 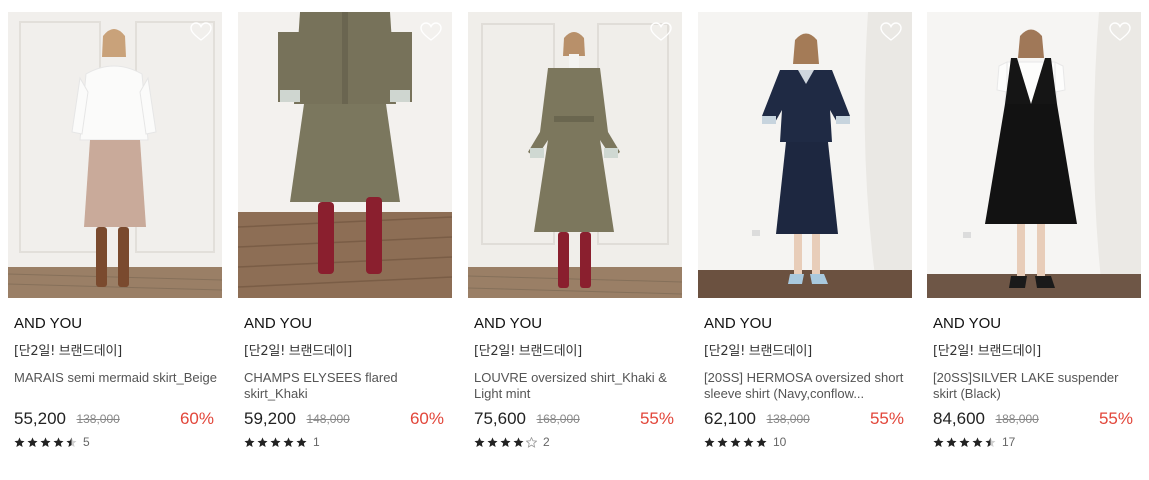 I want to click on product-rating: 10, so click(x=807, y=442).